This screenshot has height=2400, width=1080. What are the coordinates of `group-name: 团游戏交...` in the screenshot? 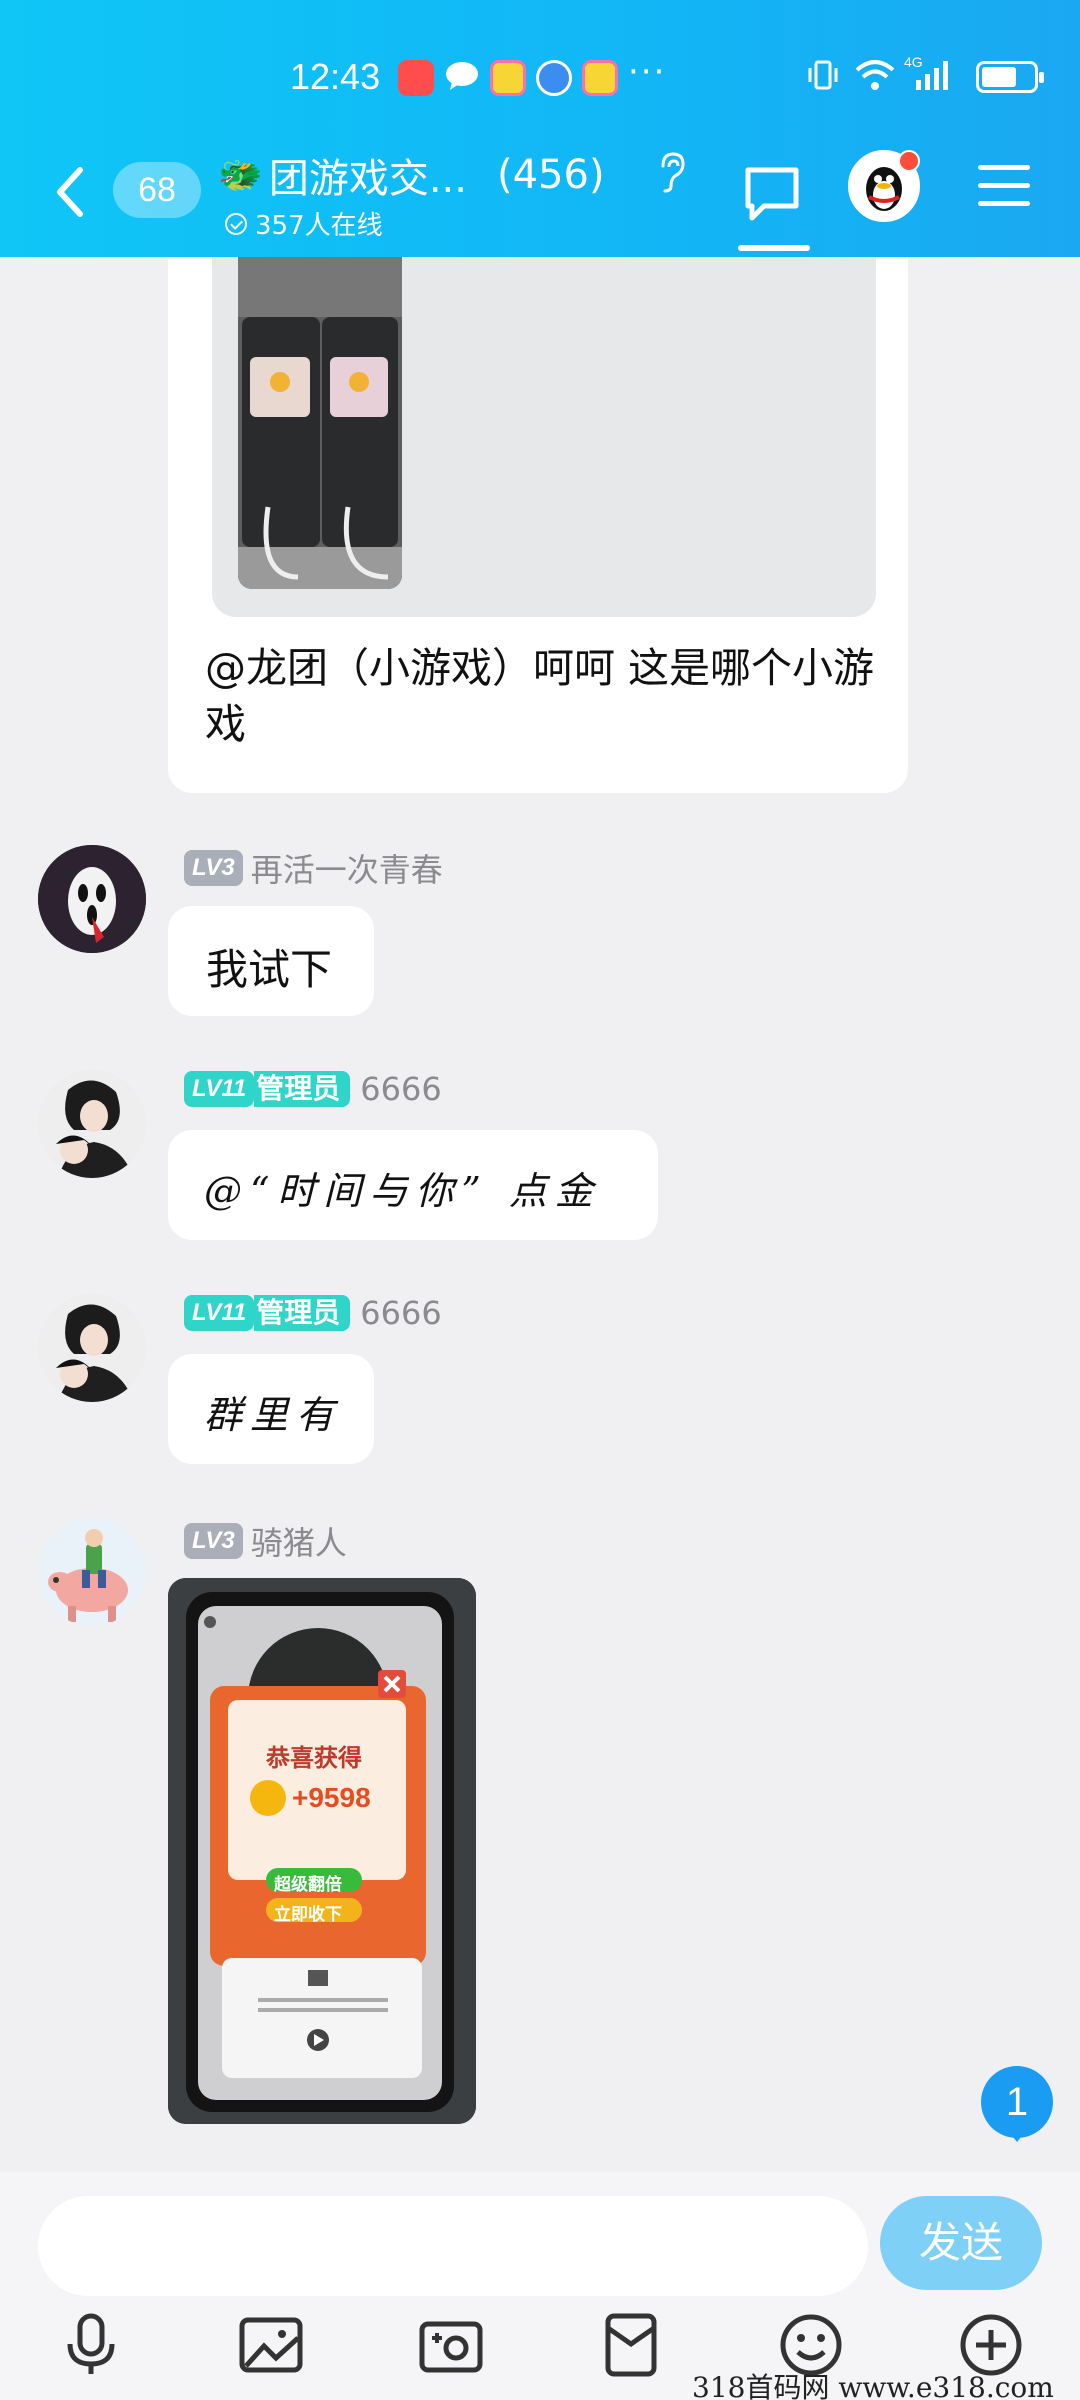 It's located at (367, 179).